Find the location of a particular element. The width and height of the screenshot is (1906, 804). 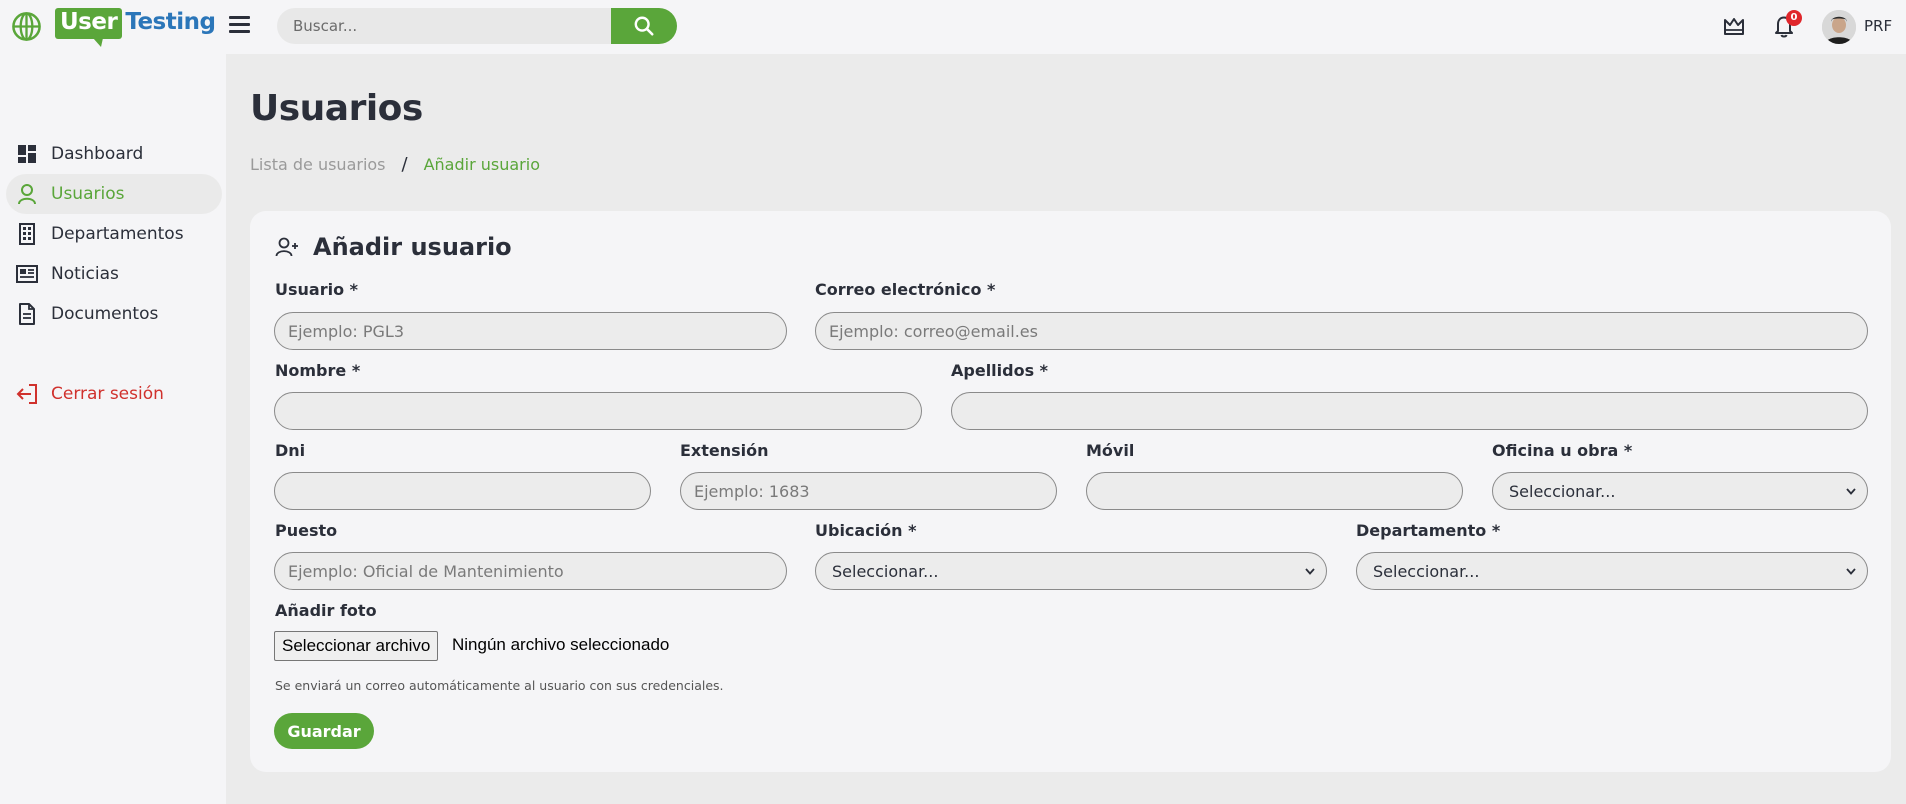

globe-icon is located at coordinates (26, 26).